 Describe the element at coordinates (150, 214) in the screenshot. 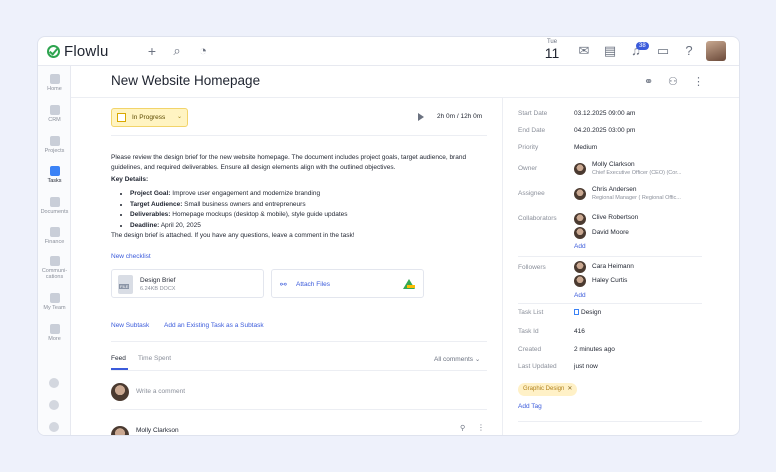

I see `detail-label: Deliverables:` at that location.